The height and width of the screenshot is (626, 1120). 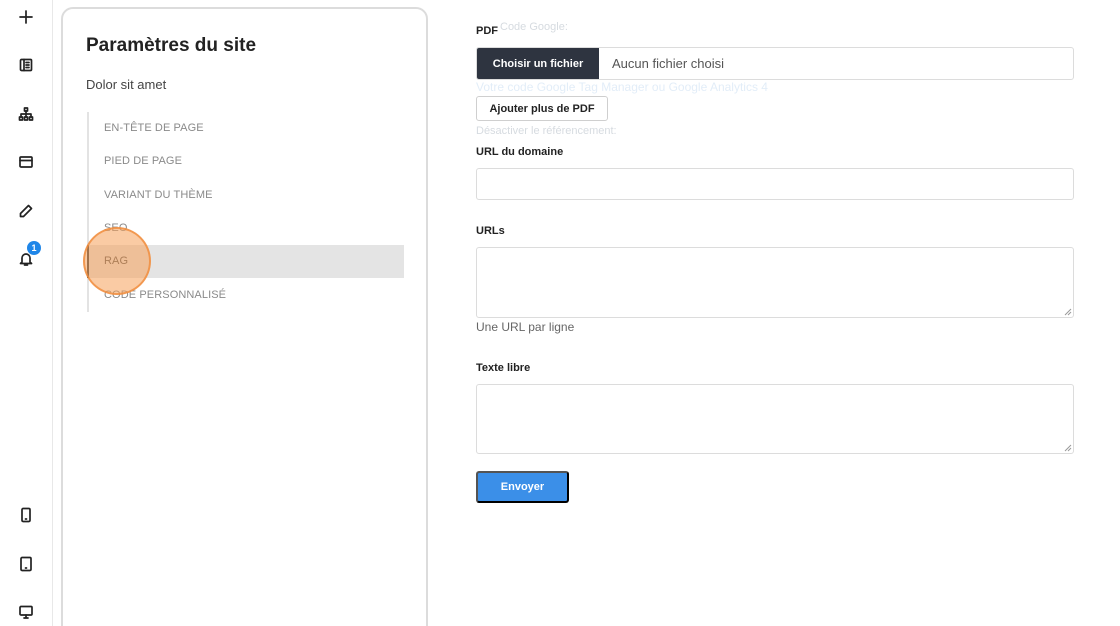 I want to click on nav-item-header: EN-TÊTE DE PAGE, so click(x=245, y=128).